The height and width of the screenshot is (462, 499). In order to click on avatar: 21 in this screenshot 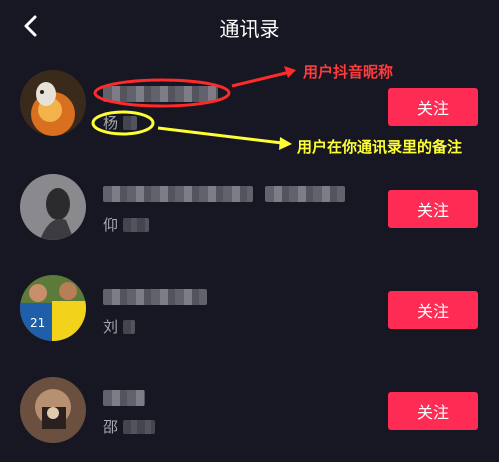, I will do `click(53, 308)`.